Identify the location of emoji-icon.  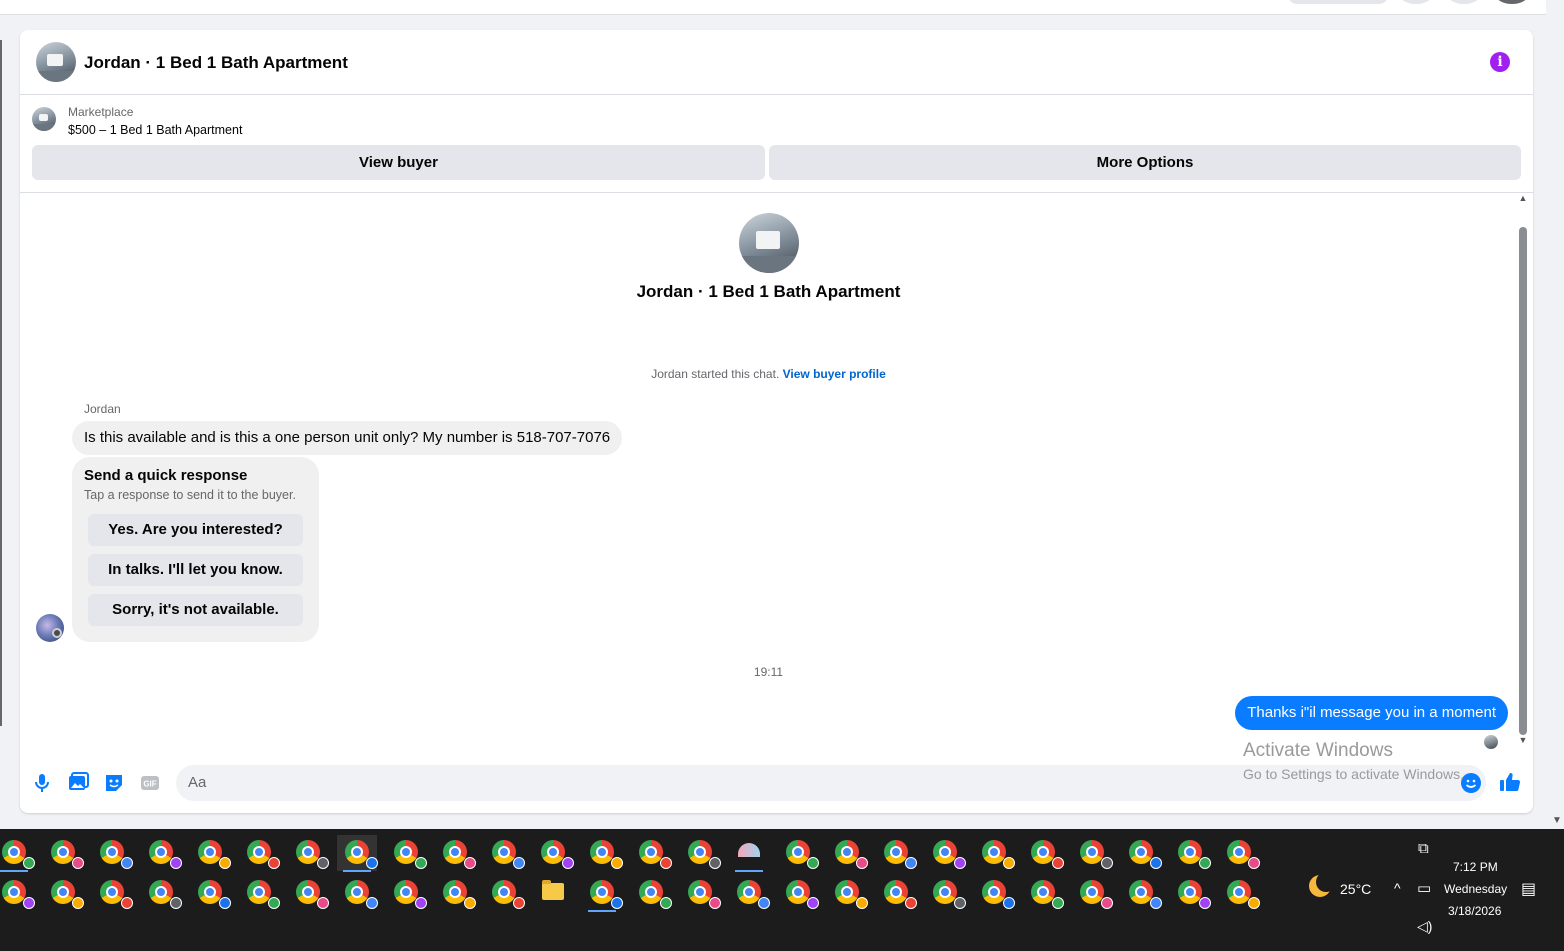
(1471, 783).